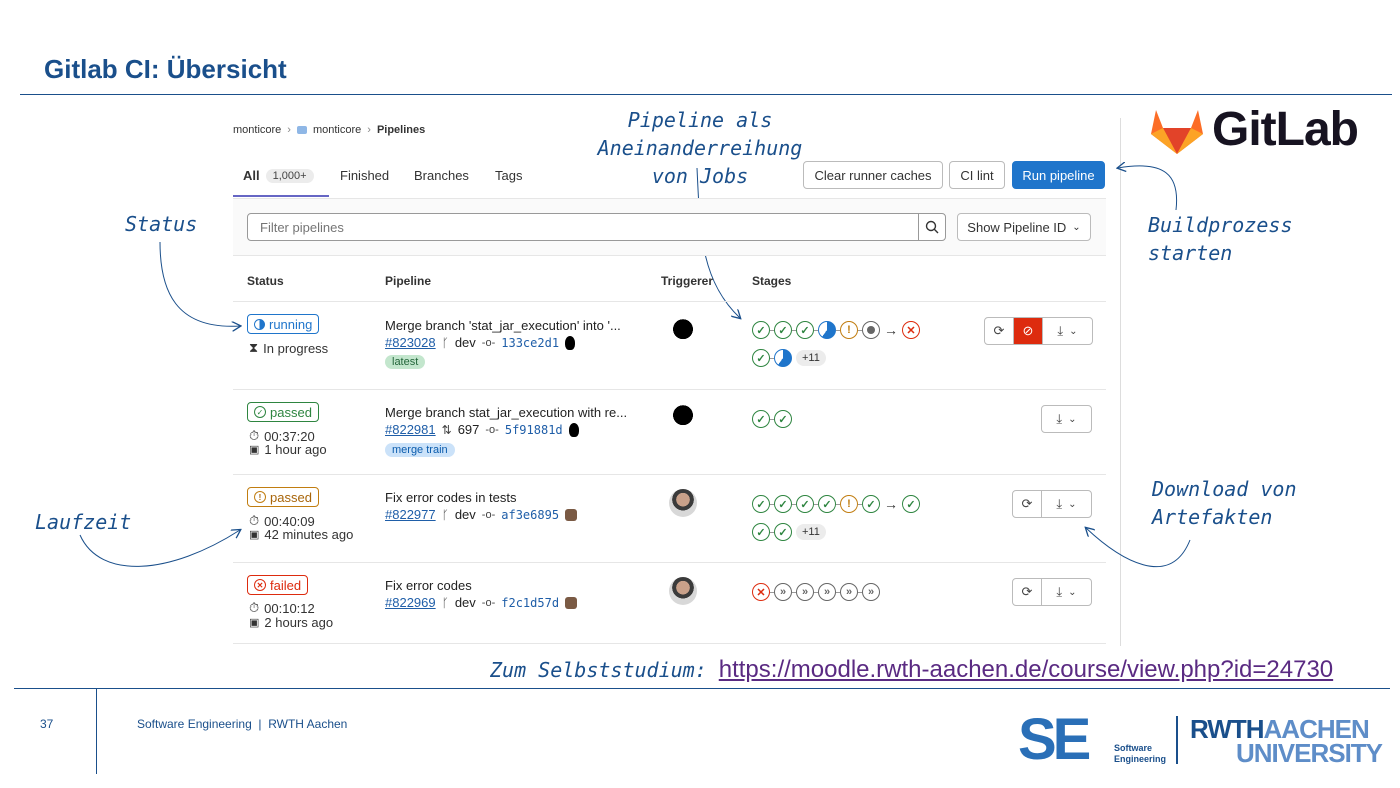 This screenshot has width=1400, height=788. Describe the element at coordinates (1059, 503) in the screenshot. I see `download-icon: ⤓` at that location.